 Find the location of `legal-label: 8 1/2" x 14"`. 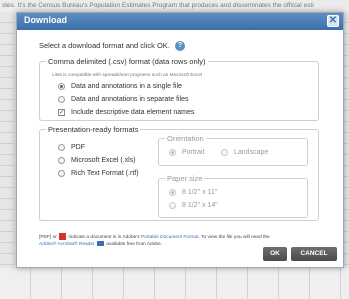

legal-label: 8 1/2" x 14" is located at coordinates (200, 205).